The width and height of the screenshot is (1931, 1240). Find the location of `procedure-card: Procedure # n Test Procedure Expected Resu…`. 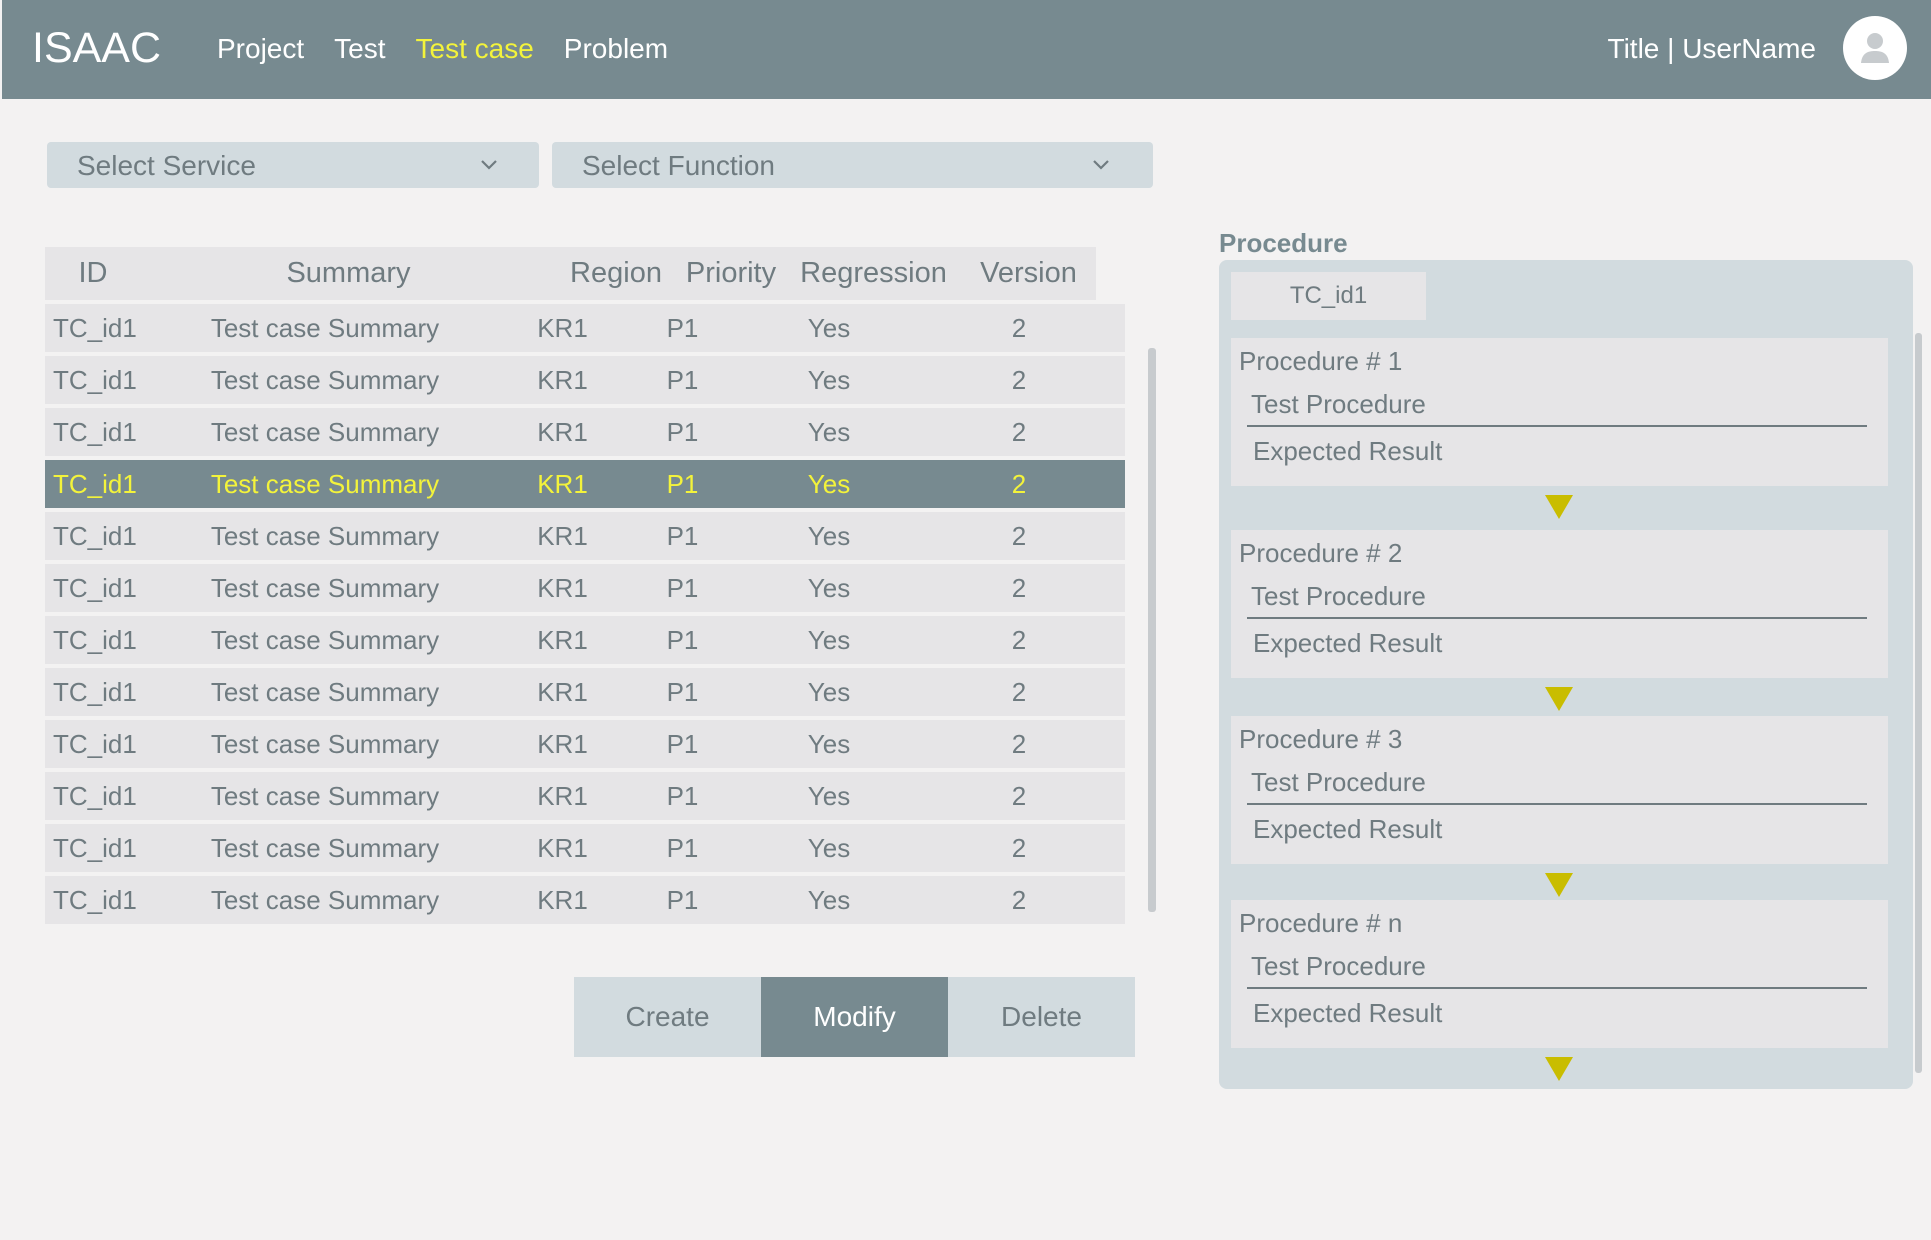

procedure-card: Procedure # n Test Procedure Expected Resu… is located at coordinates (1559, 974).